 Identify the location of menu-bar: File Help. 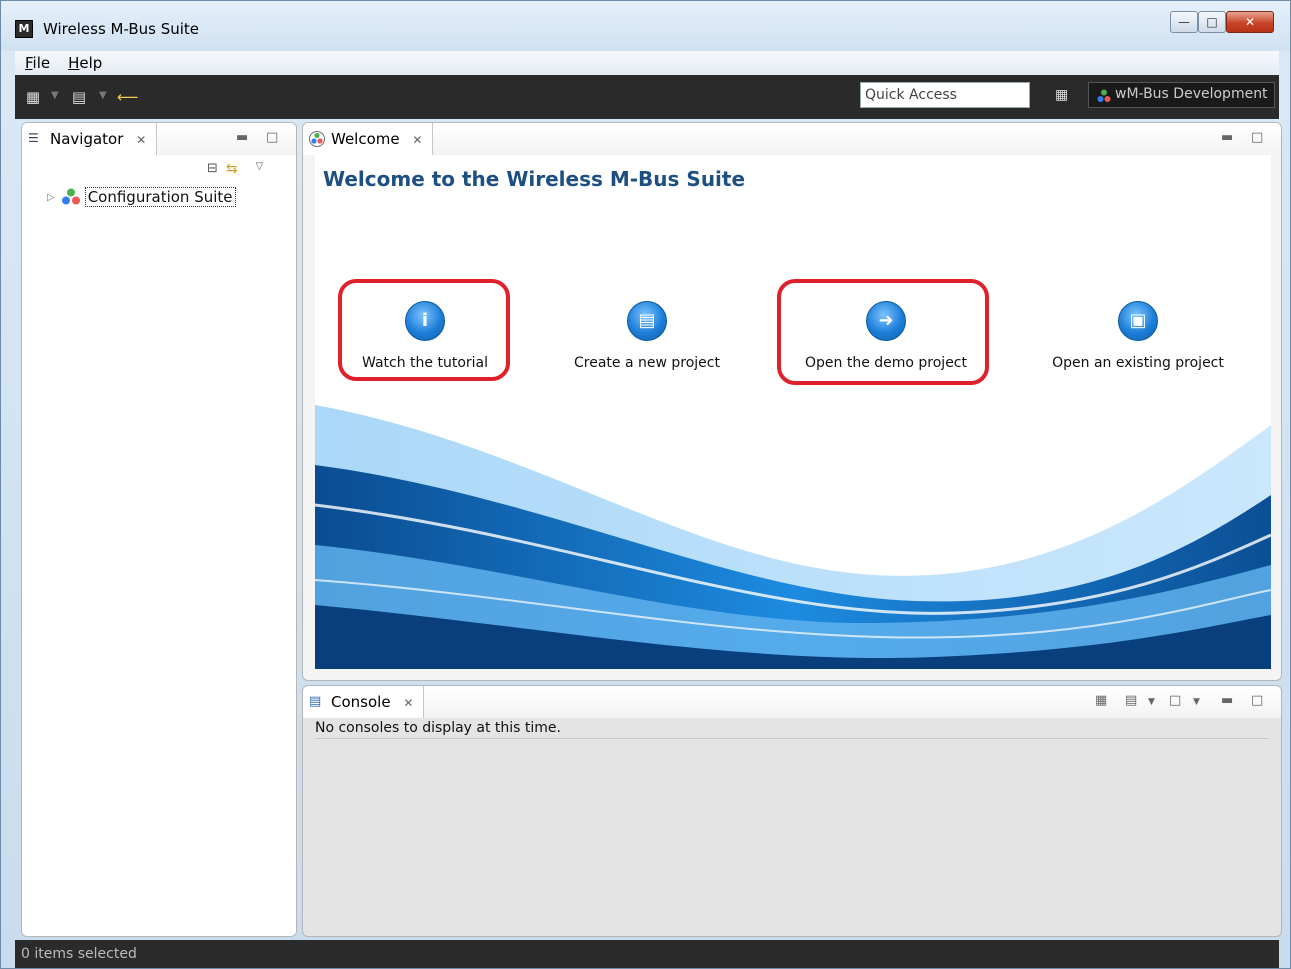
(647, 63).